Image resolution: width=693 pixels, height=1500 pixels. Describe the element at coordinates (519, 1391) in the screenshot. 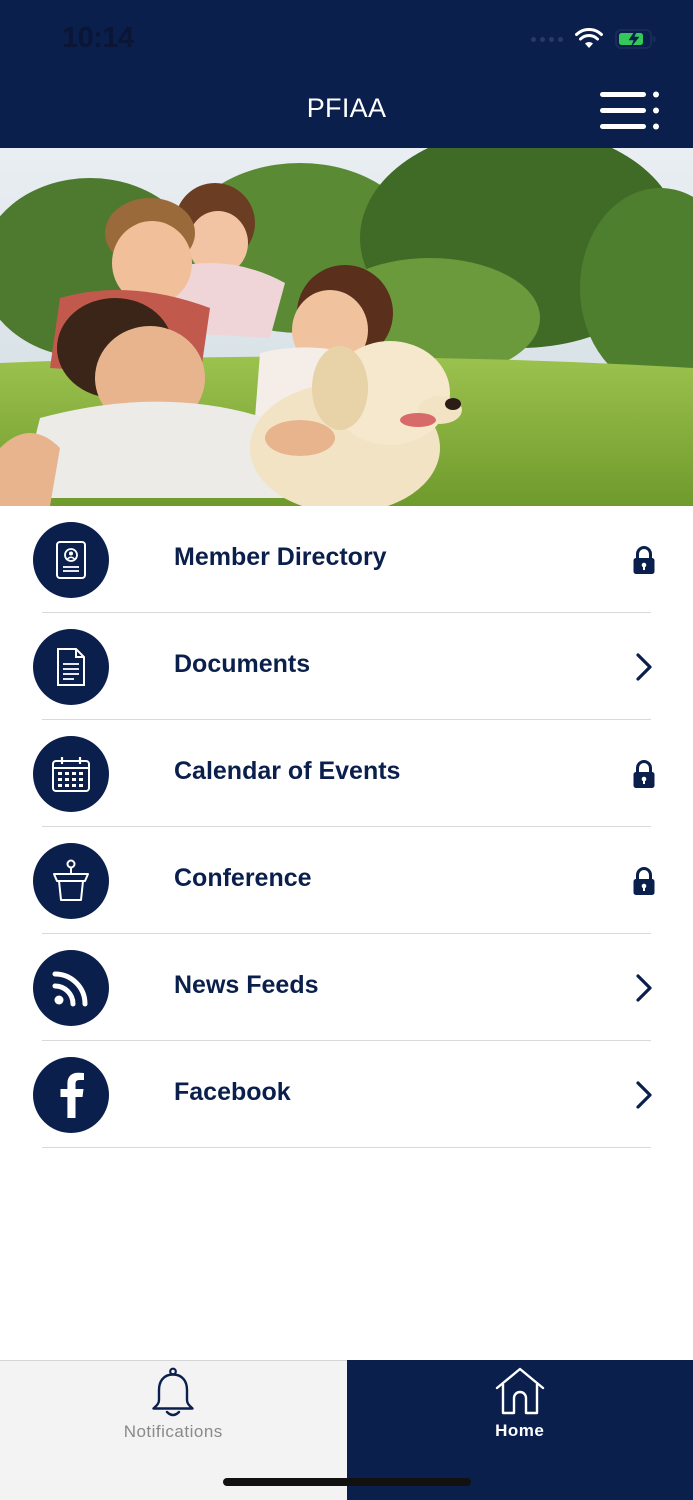

I see `home-icon` at that location.